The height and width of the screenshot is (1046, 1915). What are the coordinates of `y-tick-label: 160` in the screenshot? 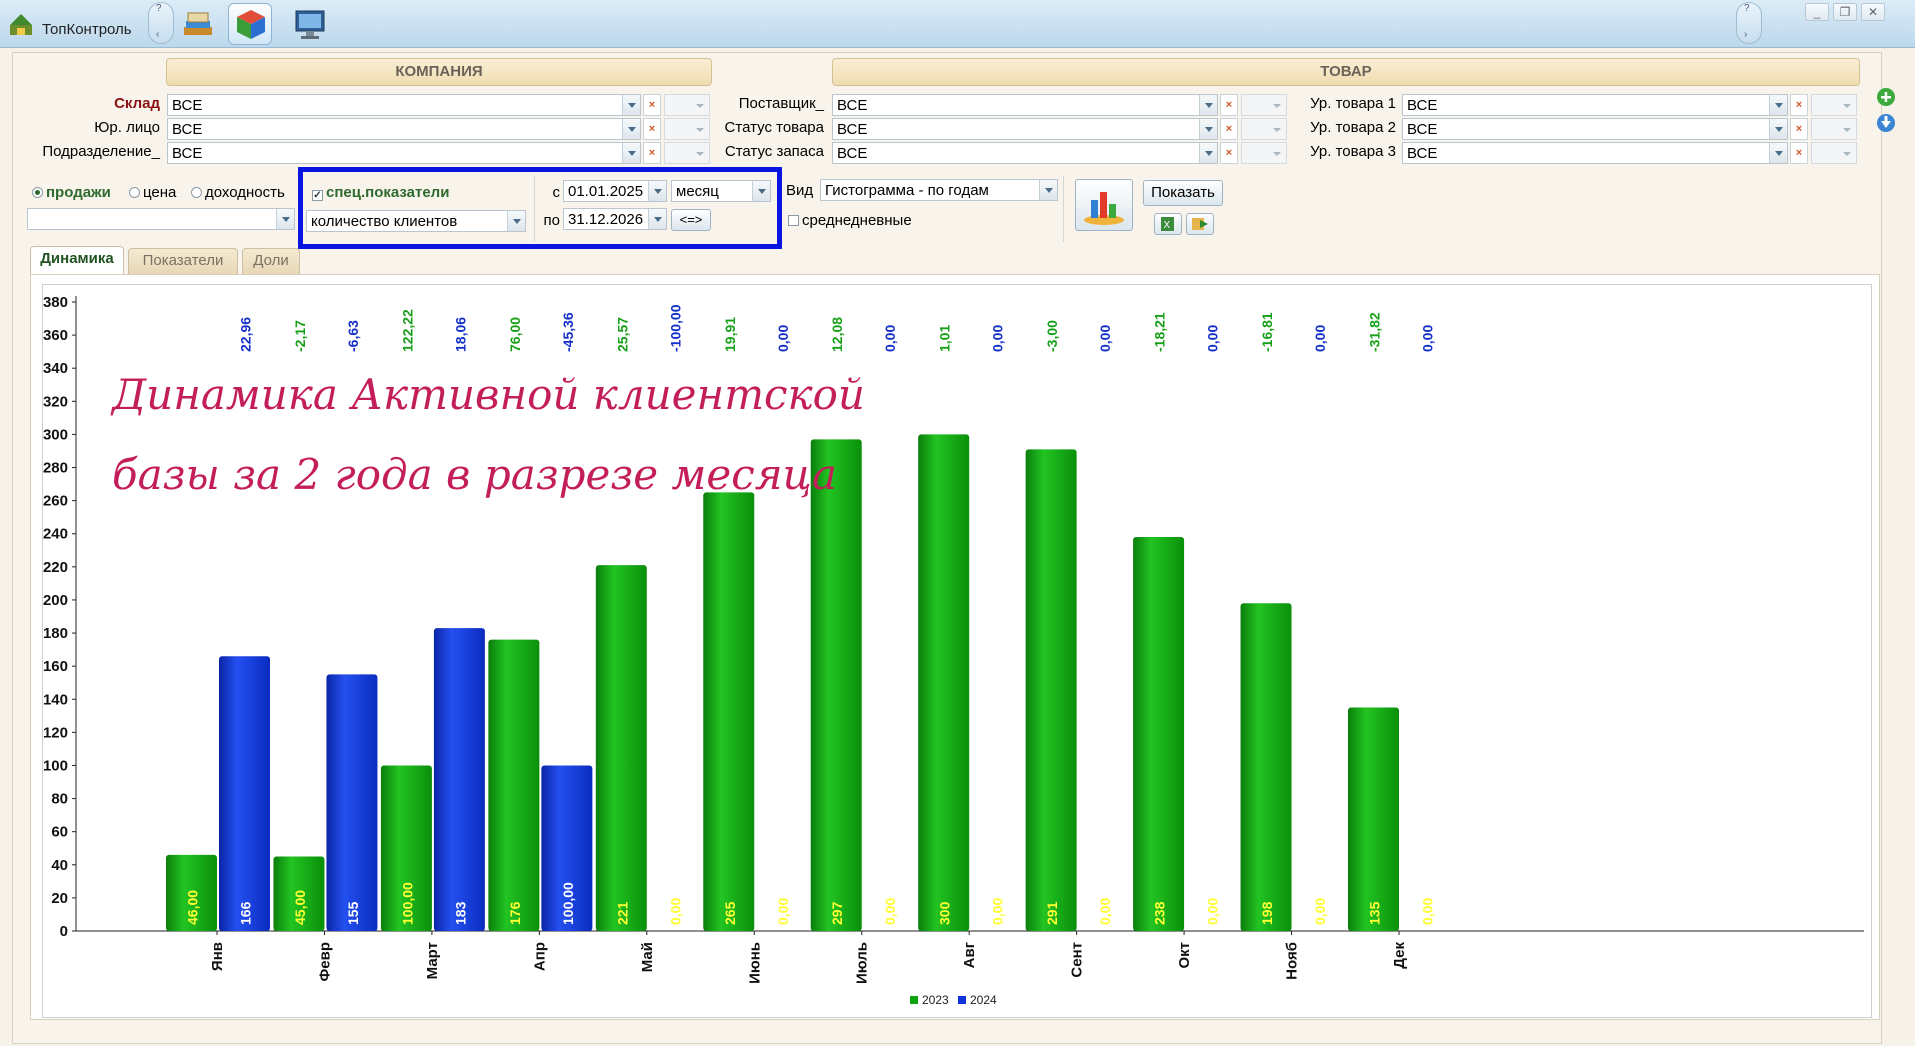 It's located at (55, 666).